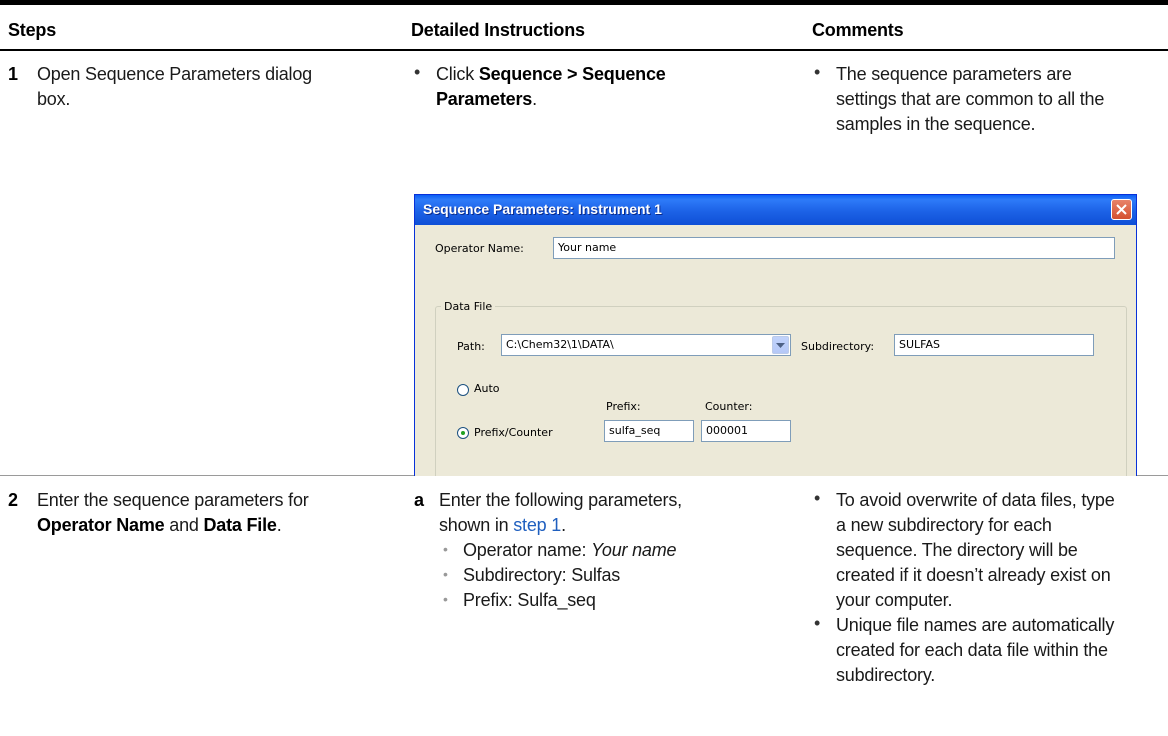  I want to click on comment-line: sequence. The directory will be, so click(957, 550).